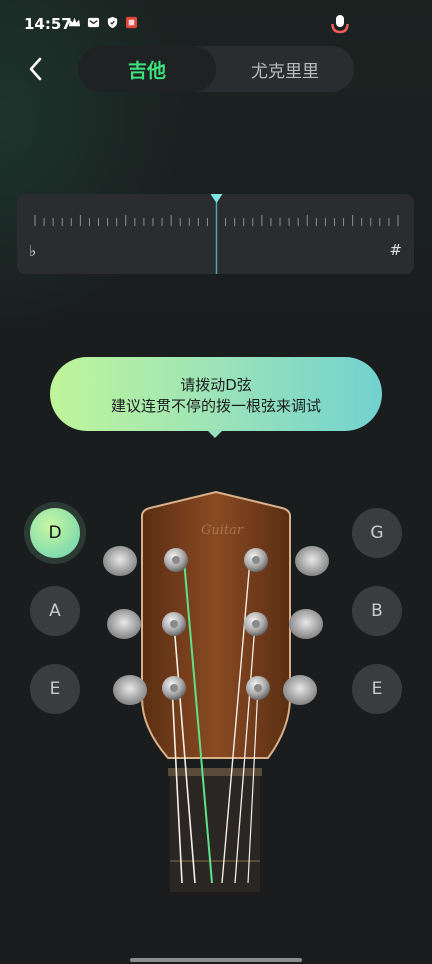 The height and width of the screenshot is (964, 432). Describe the element at coordinates (55, 533) in the screenshot. I see `string-button-d: D` at that location.